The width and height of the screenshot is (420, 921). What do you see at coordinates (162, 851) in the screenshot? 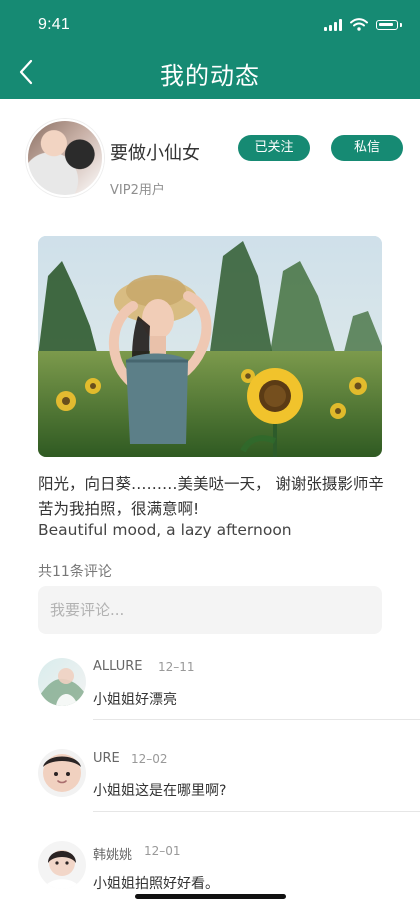
I see `comment-date: 12–01` at bounding box center [162, 851].